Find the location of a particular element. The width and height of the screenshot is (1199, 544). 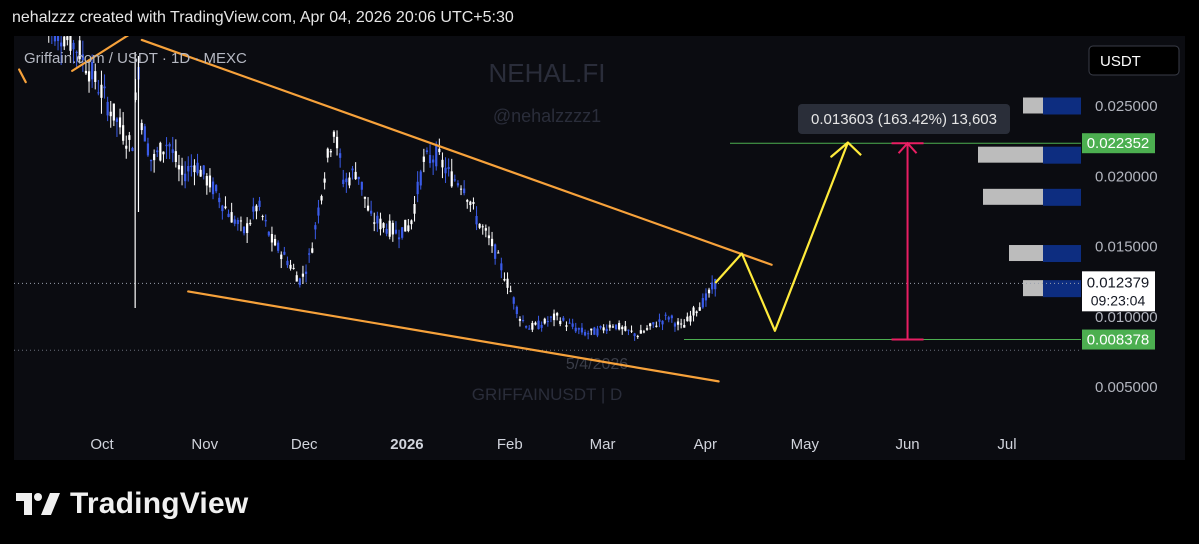

tradingview-brand: TradingView is located at coordinates (132, 504).